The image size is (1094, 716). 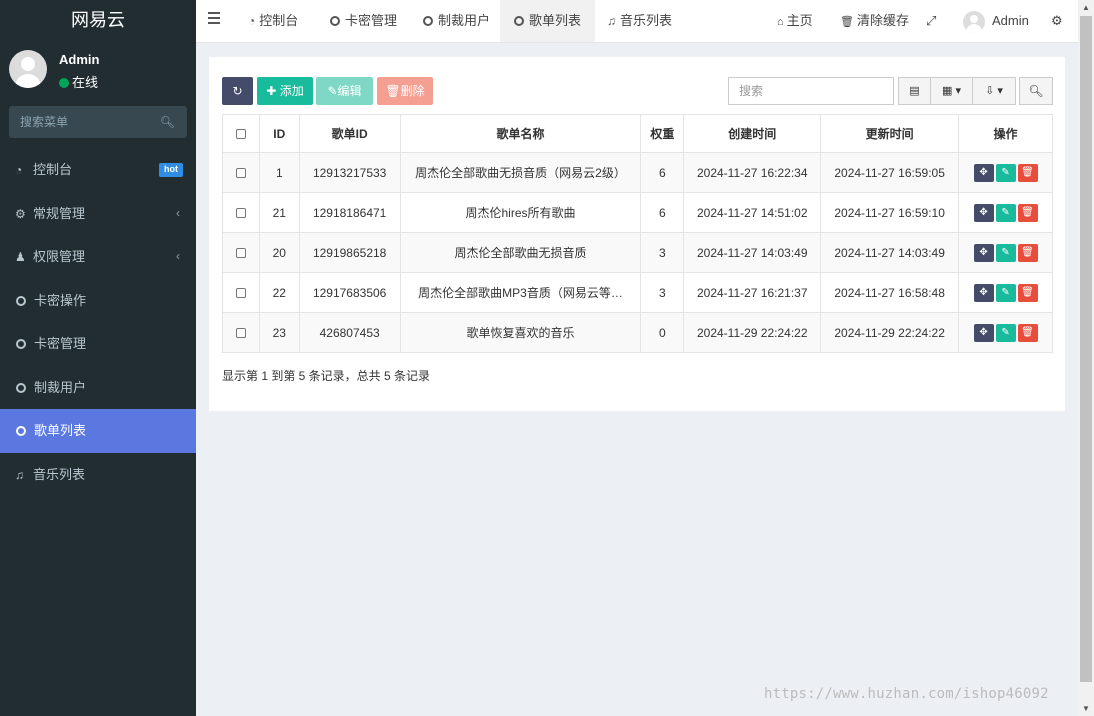 What do you see at coordinates (279, 292) in the screenshot?
I see `cell-id: 22` at bounding box center [279, 292].